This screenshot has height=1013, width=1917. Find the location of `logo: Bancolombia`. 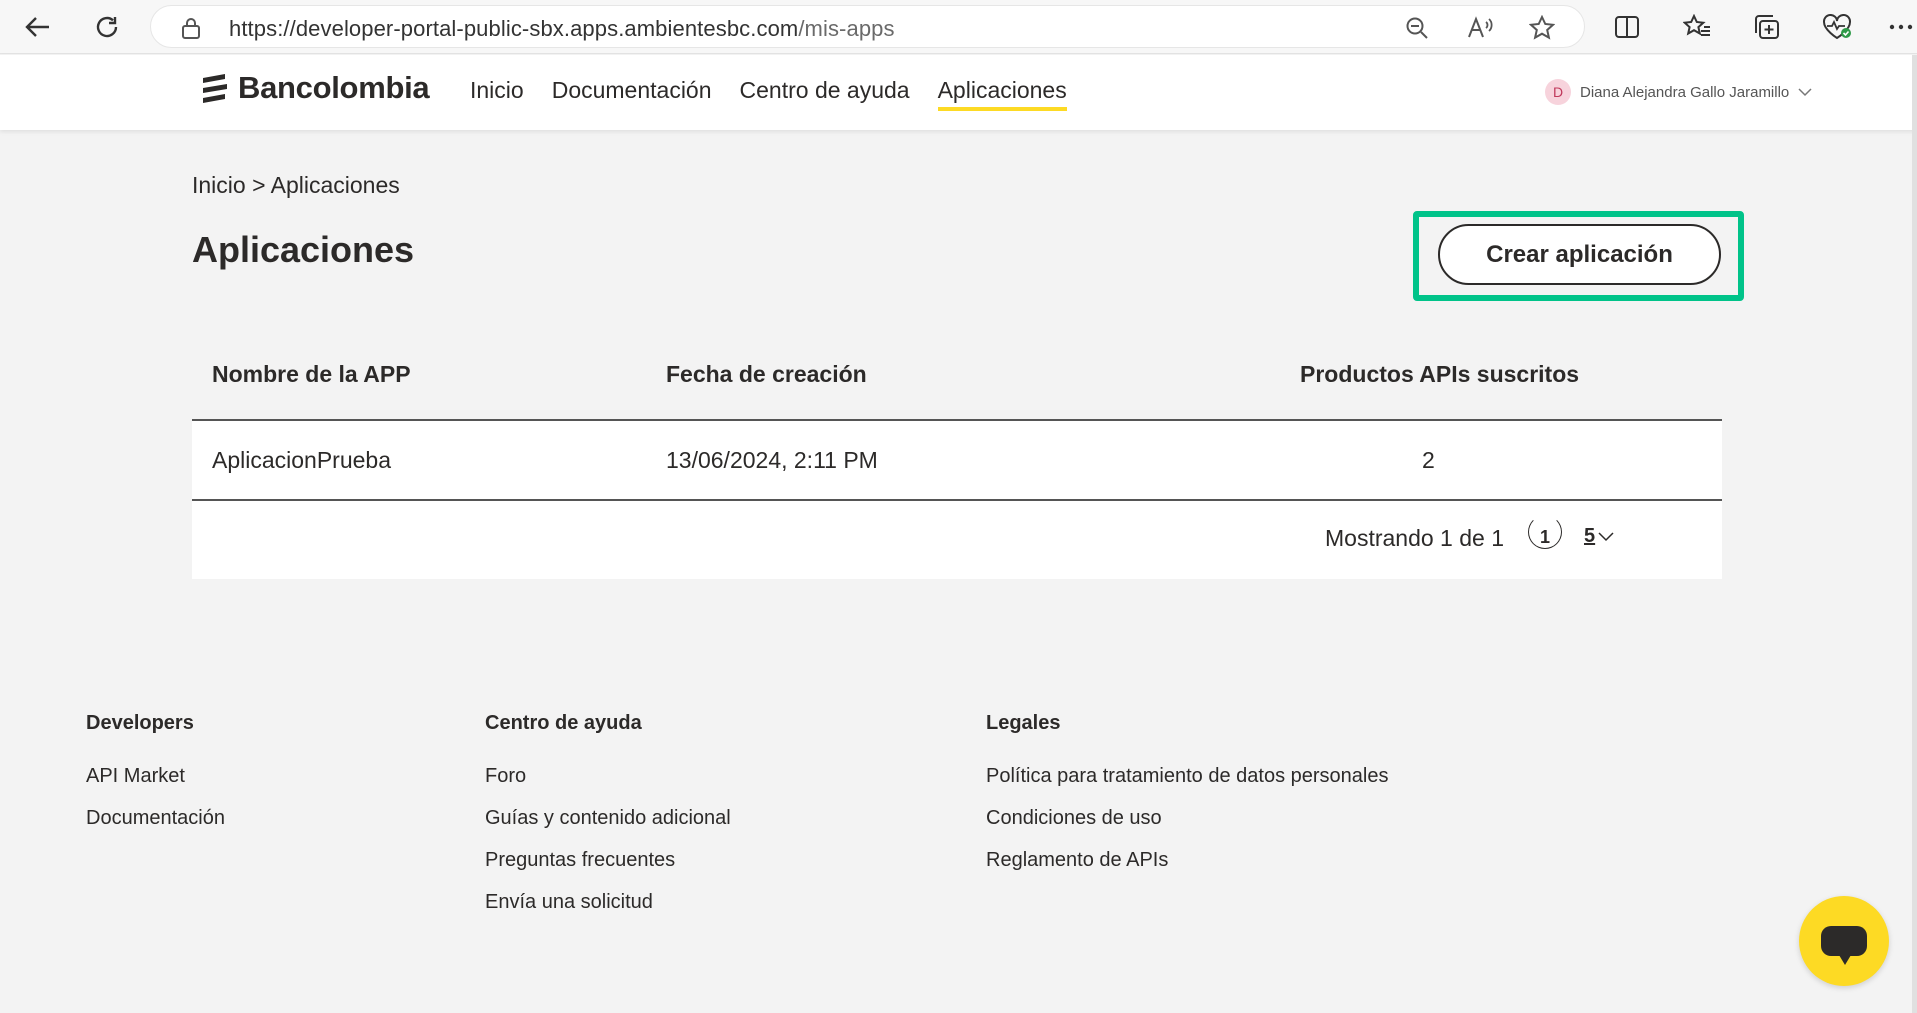

logo: Bancolombia is located at coordinates (315, 88).